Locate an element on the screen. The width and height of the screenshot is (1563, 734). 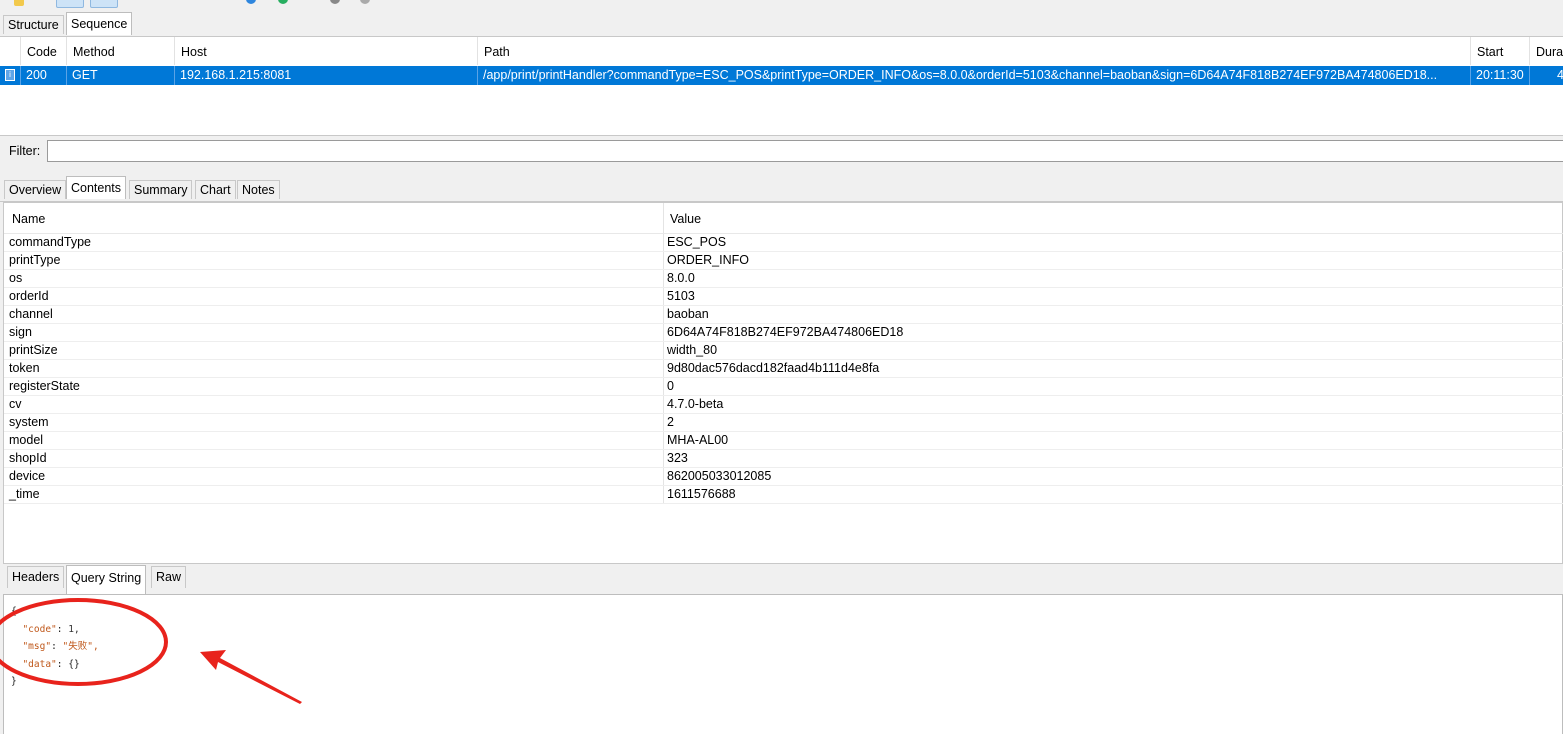
tab-notes: Notes is located at coordinates (258, 189).